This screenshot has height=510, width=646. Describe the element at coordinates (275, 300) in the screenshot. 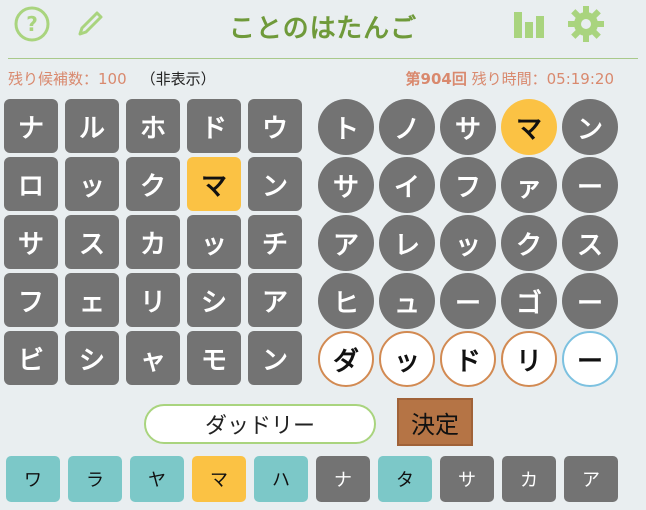

I see `square-tile: ア` at that location.